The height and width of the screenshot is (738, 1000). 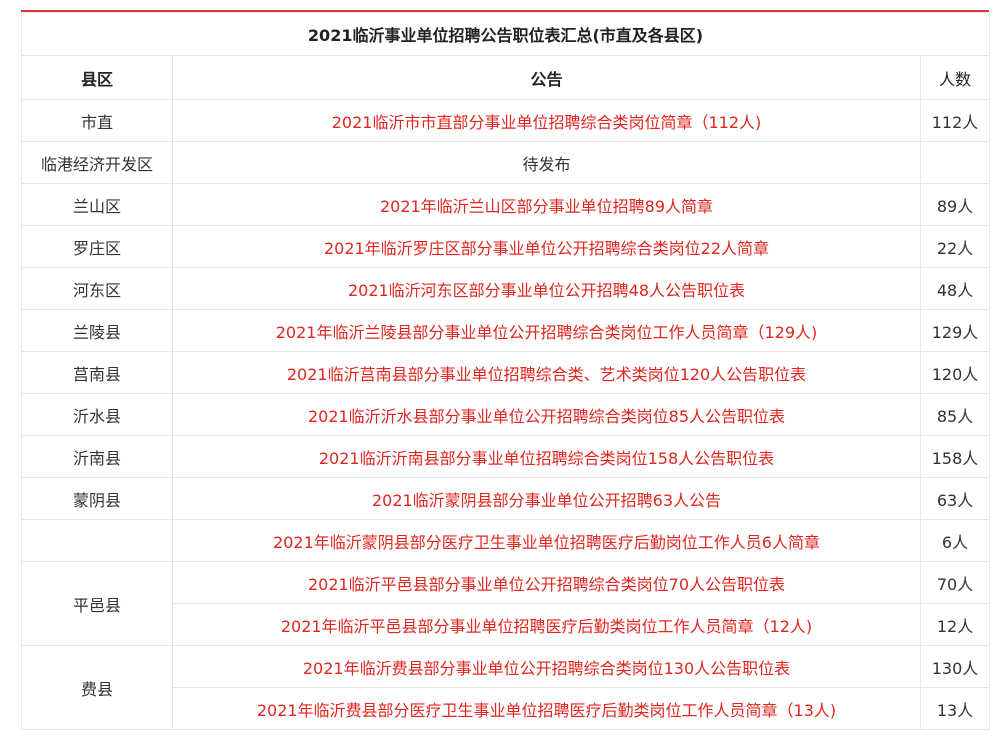 I want to click on count-cell: 158人, so click(x=955, y=456).